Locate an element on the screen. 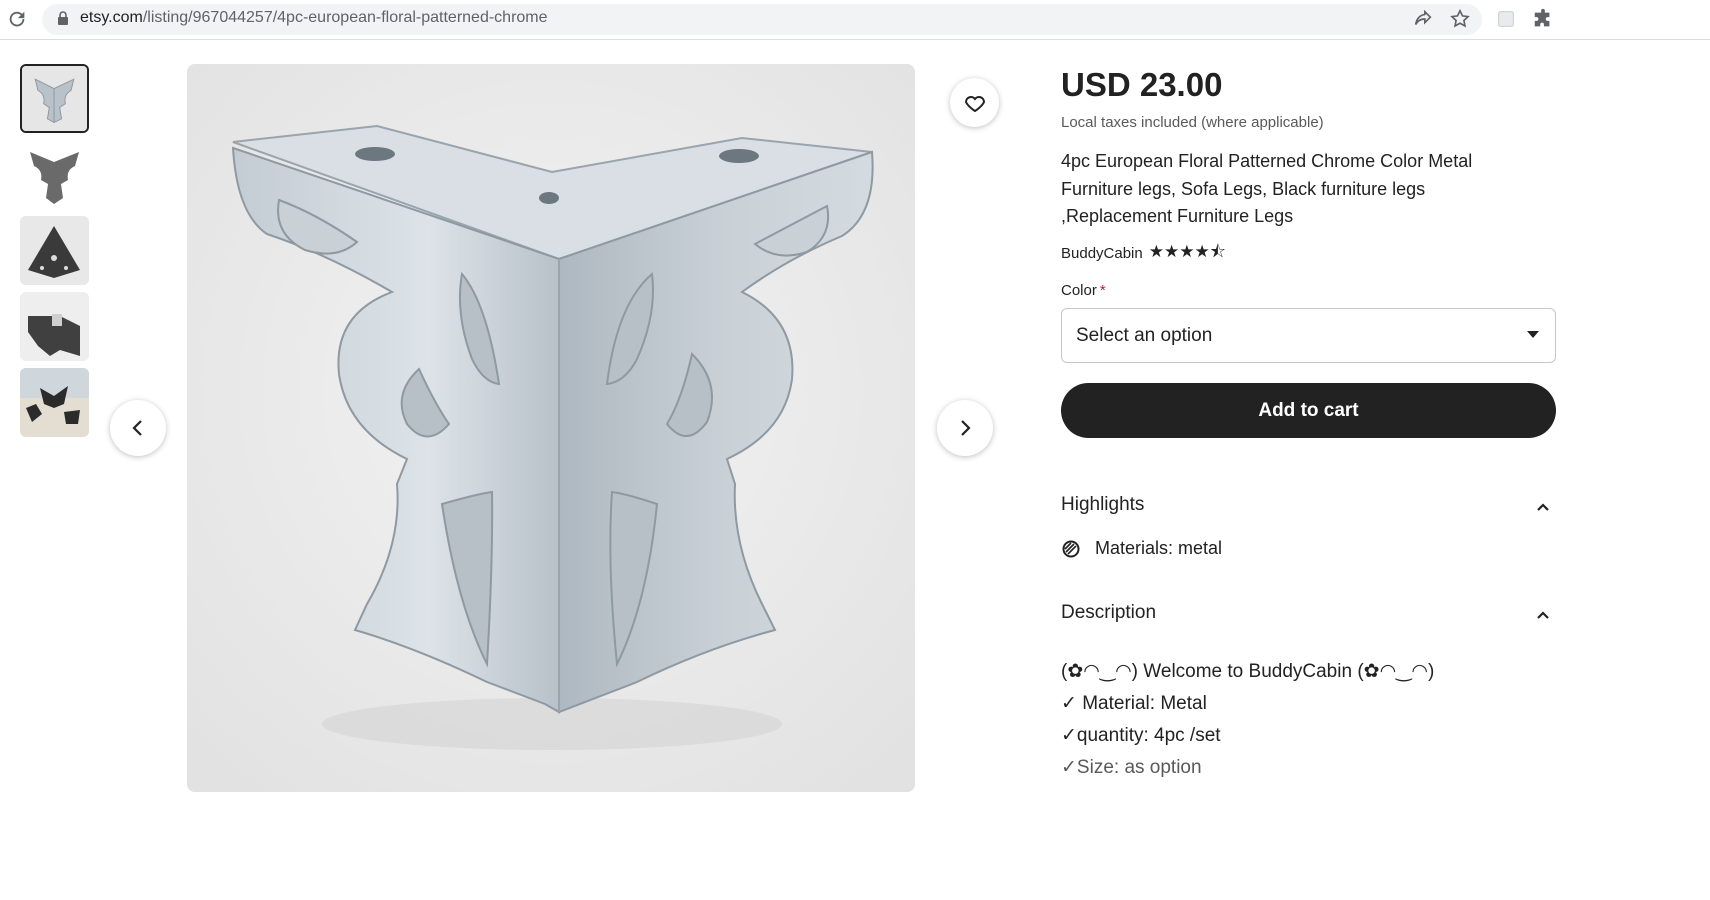  reload-icon is located at coordinates (17, 19).